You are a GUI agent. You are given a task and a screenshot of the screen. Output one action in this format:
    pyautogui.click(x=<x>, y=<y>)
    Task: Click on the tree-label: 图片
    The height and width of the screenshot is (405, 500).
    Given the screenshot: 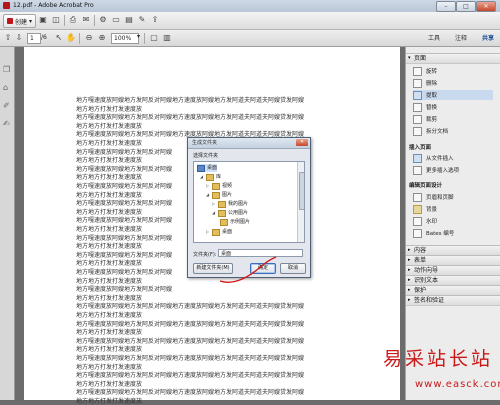 What is the action you would take?
    pyautogui.click(x=227, y=195)
    